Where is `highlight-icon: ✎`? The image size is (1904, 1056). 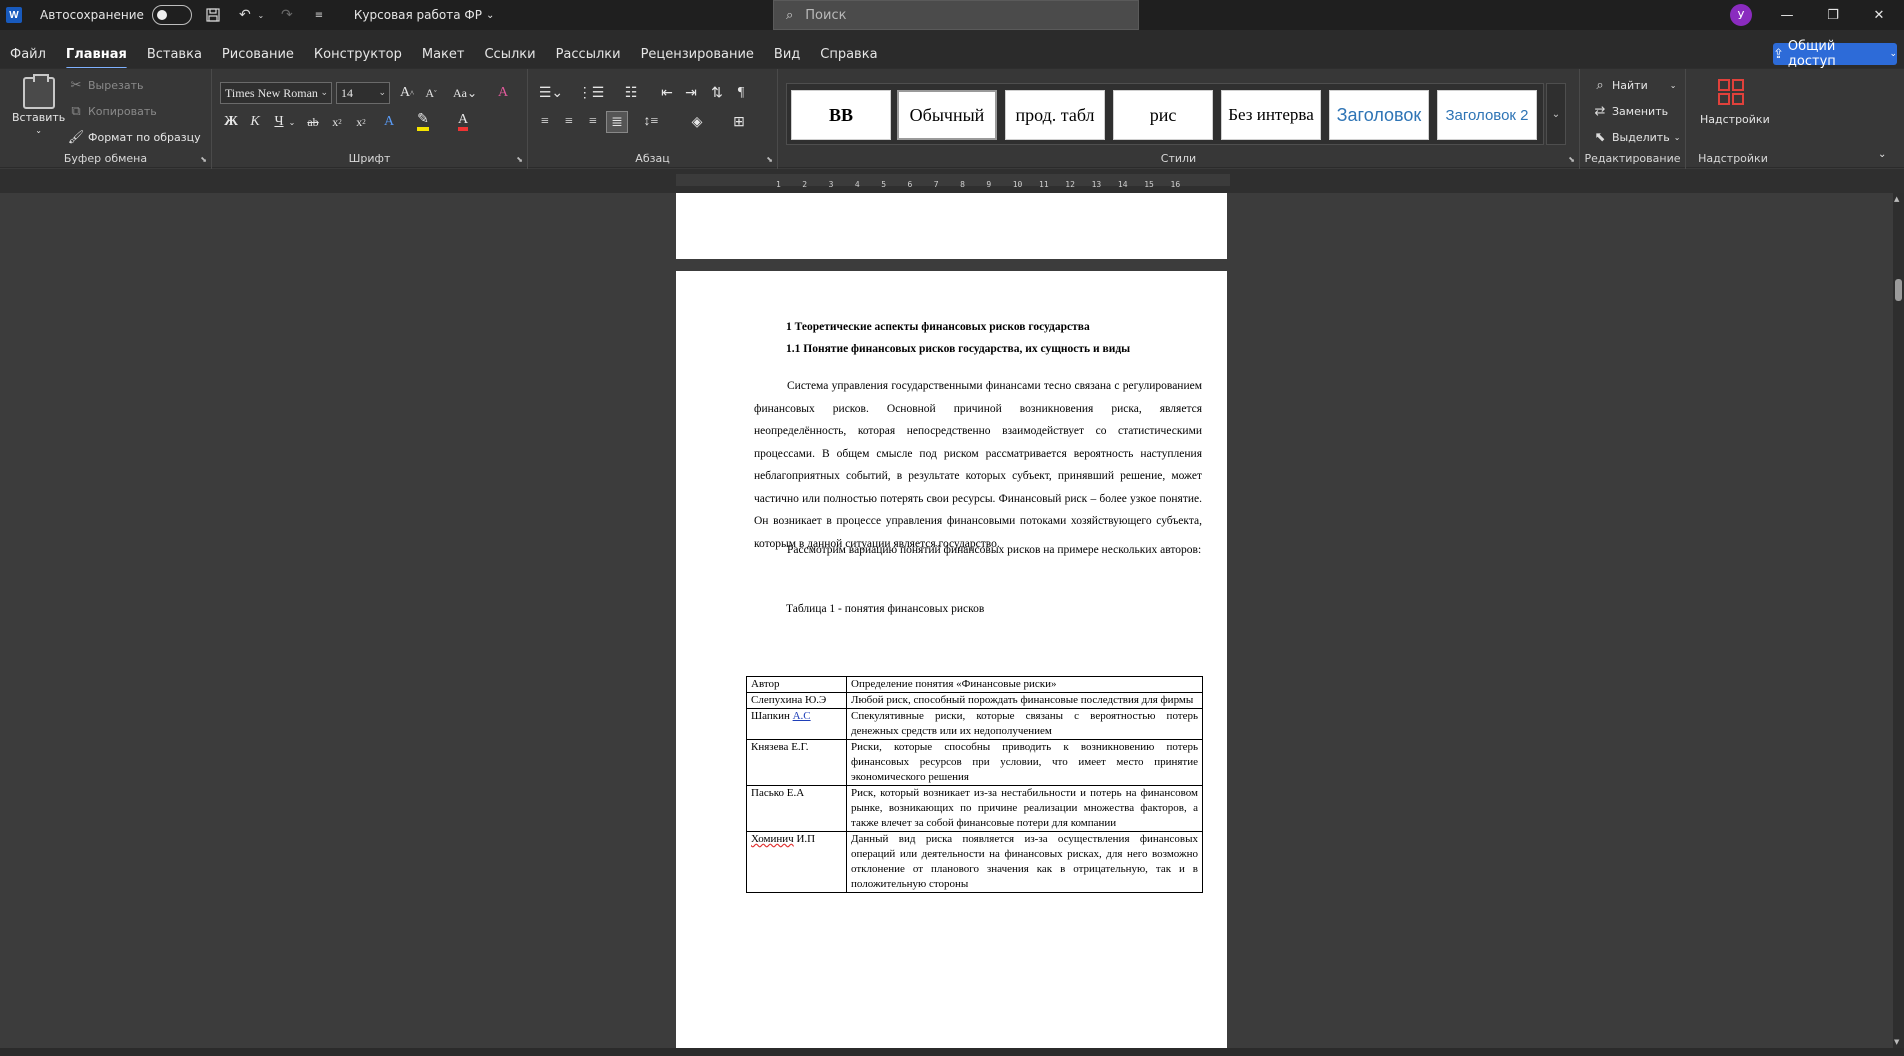
highlight-icon: ✎ is located at coordinates (423, 122).